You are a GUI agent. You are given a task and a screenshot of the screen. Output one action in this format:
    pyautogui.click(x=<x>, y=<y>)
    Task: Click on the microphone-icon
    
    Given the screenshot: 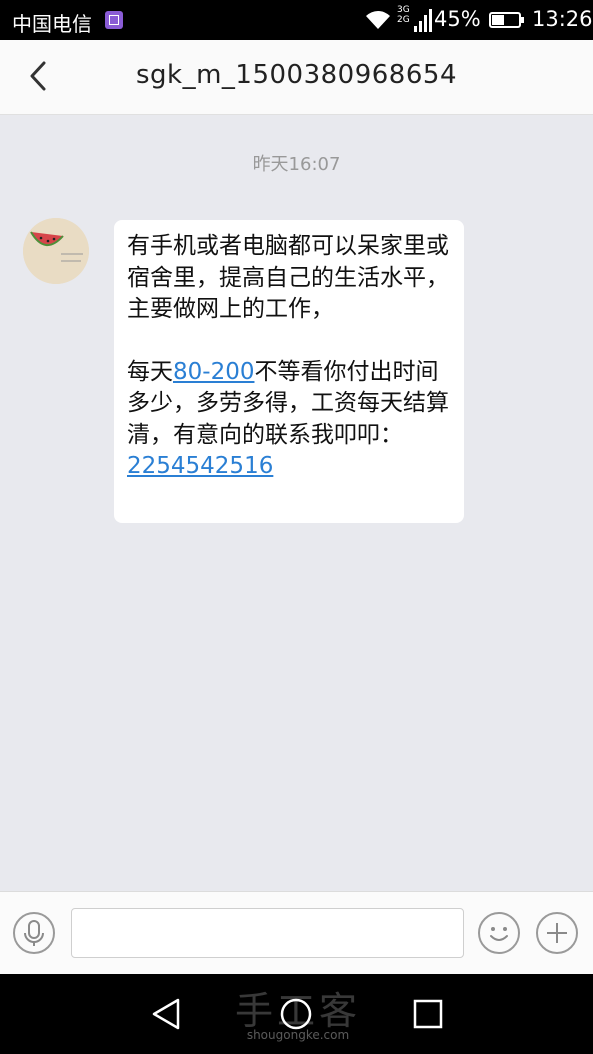 What is the action you would take?
    pyautogui.click(x=34, y=933)
    